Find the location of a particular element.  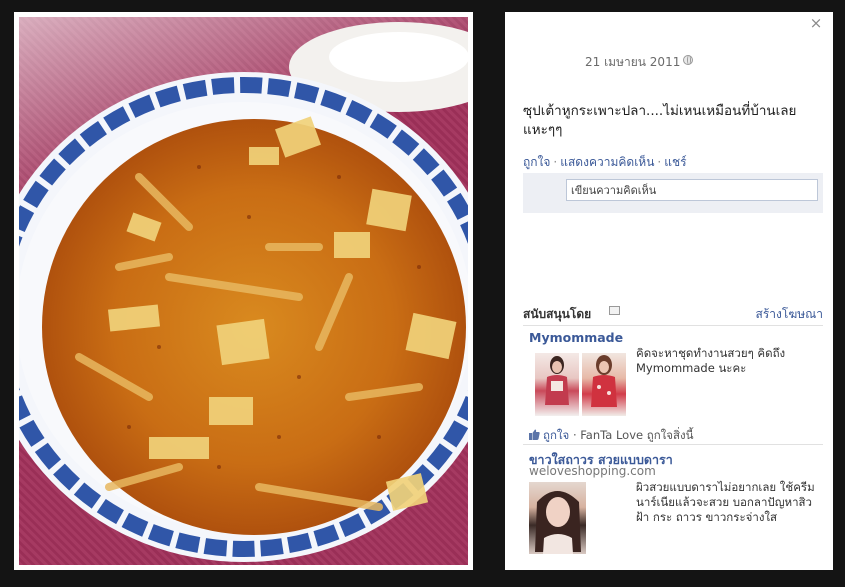

comment-link: แสดงความคิดเห็น is located at coordinates (607, 162).